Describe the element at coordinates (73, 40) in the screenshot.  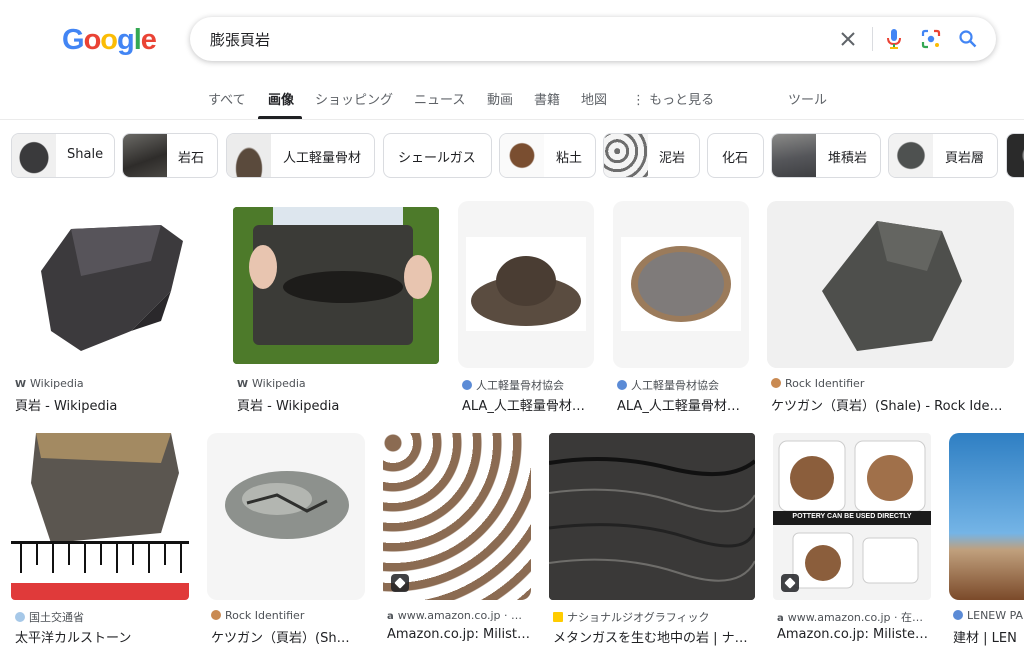
I see `logo-letter: G` at that location.